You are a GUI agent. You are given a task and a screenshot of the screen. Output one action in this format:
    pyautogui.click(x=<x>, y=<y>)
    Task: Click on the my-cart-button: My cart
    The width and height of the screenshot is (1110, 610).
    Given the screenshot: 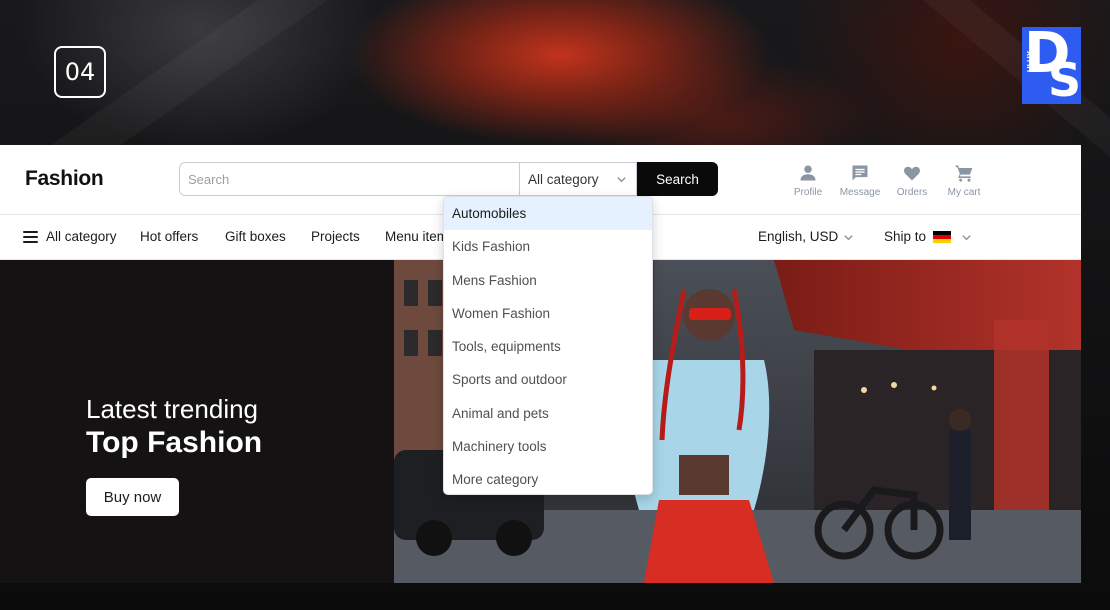 What is the action you would take?
    pyautogui.click(x=964, y=180)
    